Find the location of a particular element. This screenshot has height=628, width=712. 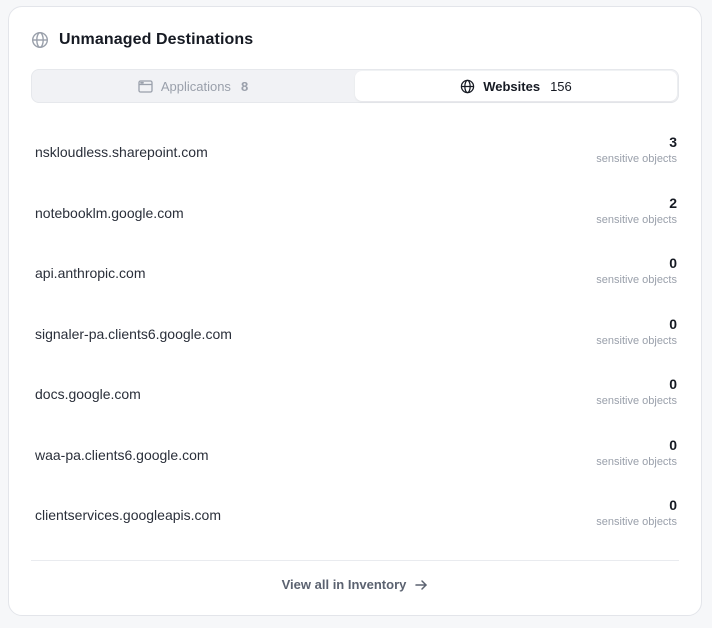

tab-applications: Applications 8 is located at coordinates (193, 86).